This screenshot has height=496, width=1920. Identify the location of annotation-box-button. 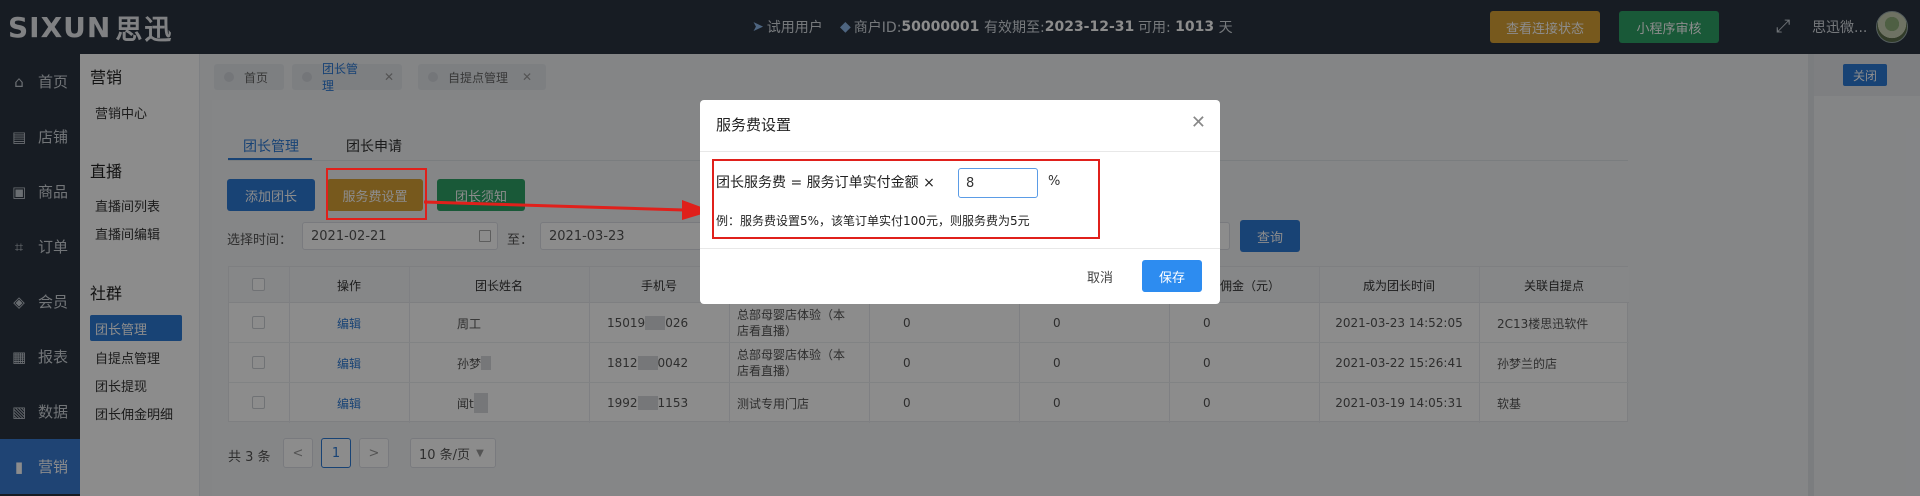
(376, 194).